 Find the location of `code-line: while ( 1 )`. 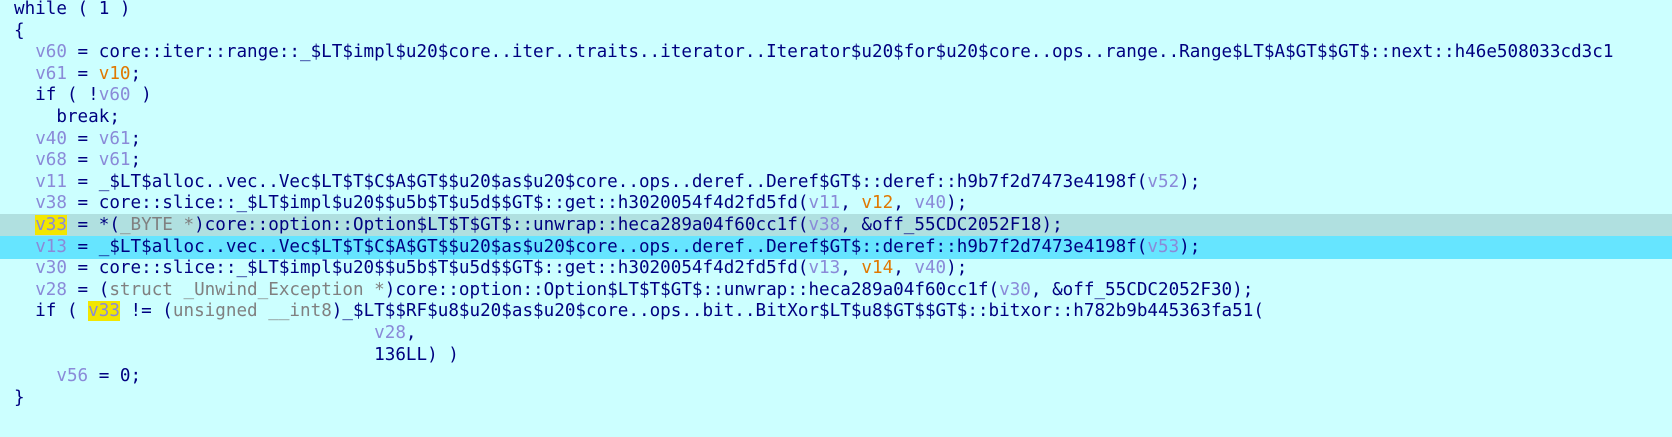

code-line: while ( 1 ) is located at coordinates (836, 10).